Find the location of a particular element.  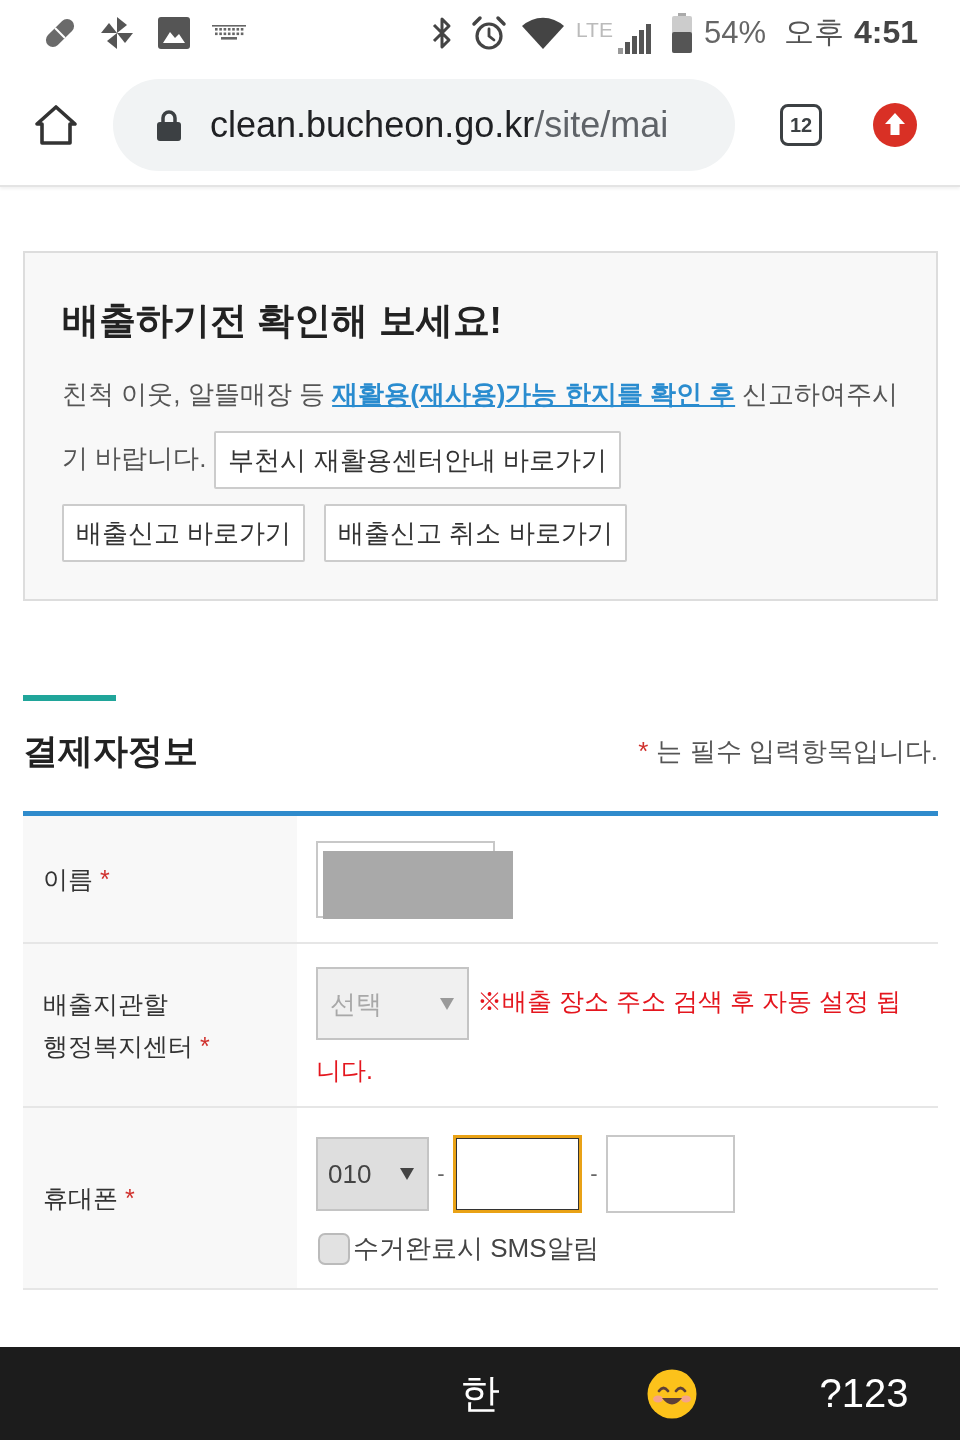

url-text: clean.bucheon.go.kr/site/mai is located at coordinates (439, 125).